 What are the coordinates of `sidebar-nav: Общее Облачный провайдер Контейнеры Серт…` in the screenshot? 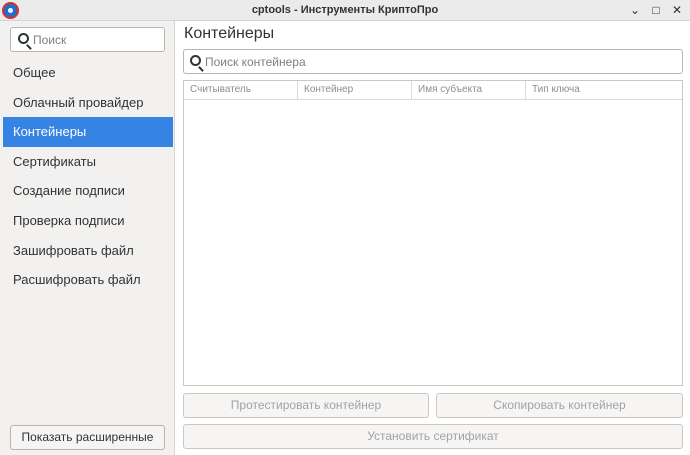 It's located at (88, 176).